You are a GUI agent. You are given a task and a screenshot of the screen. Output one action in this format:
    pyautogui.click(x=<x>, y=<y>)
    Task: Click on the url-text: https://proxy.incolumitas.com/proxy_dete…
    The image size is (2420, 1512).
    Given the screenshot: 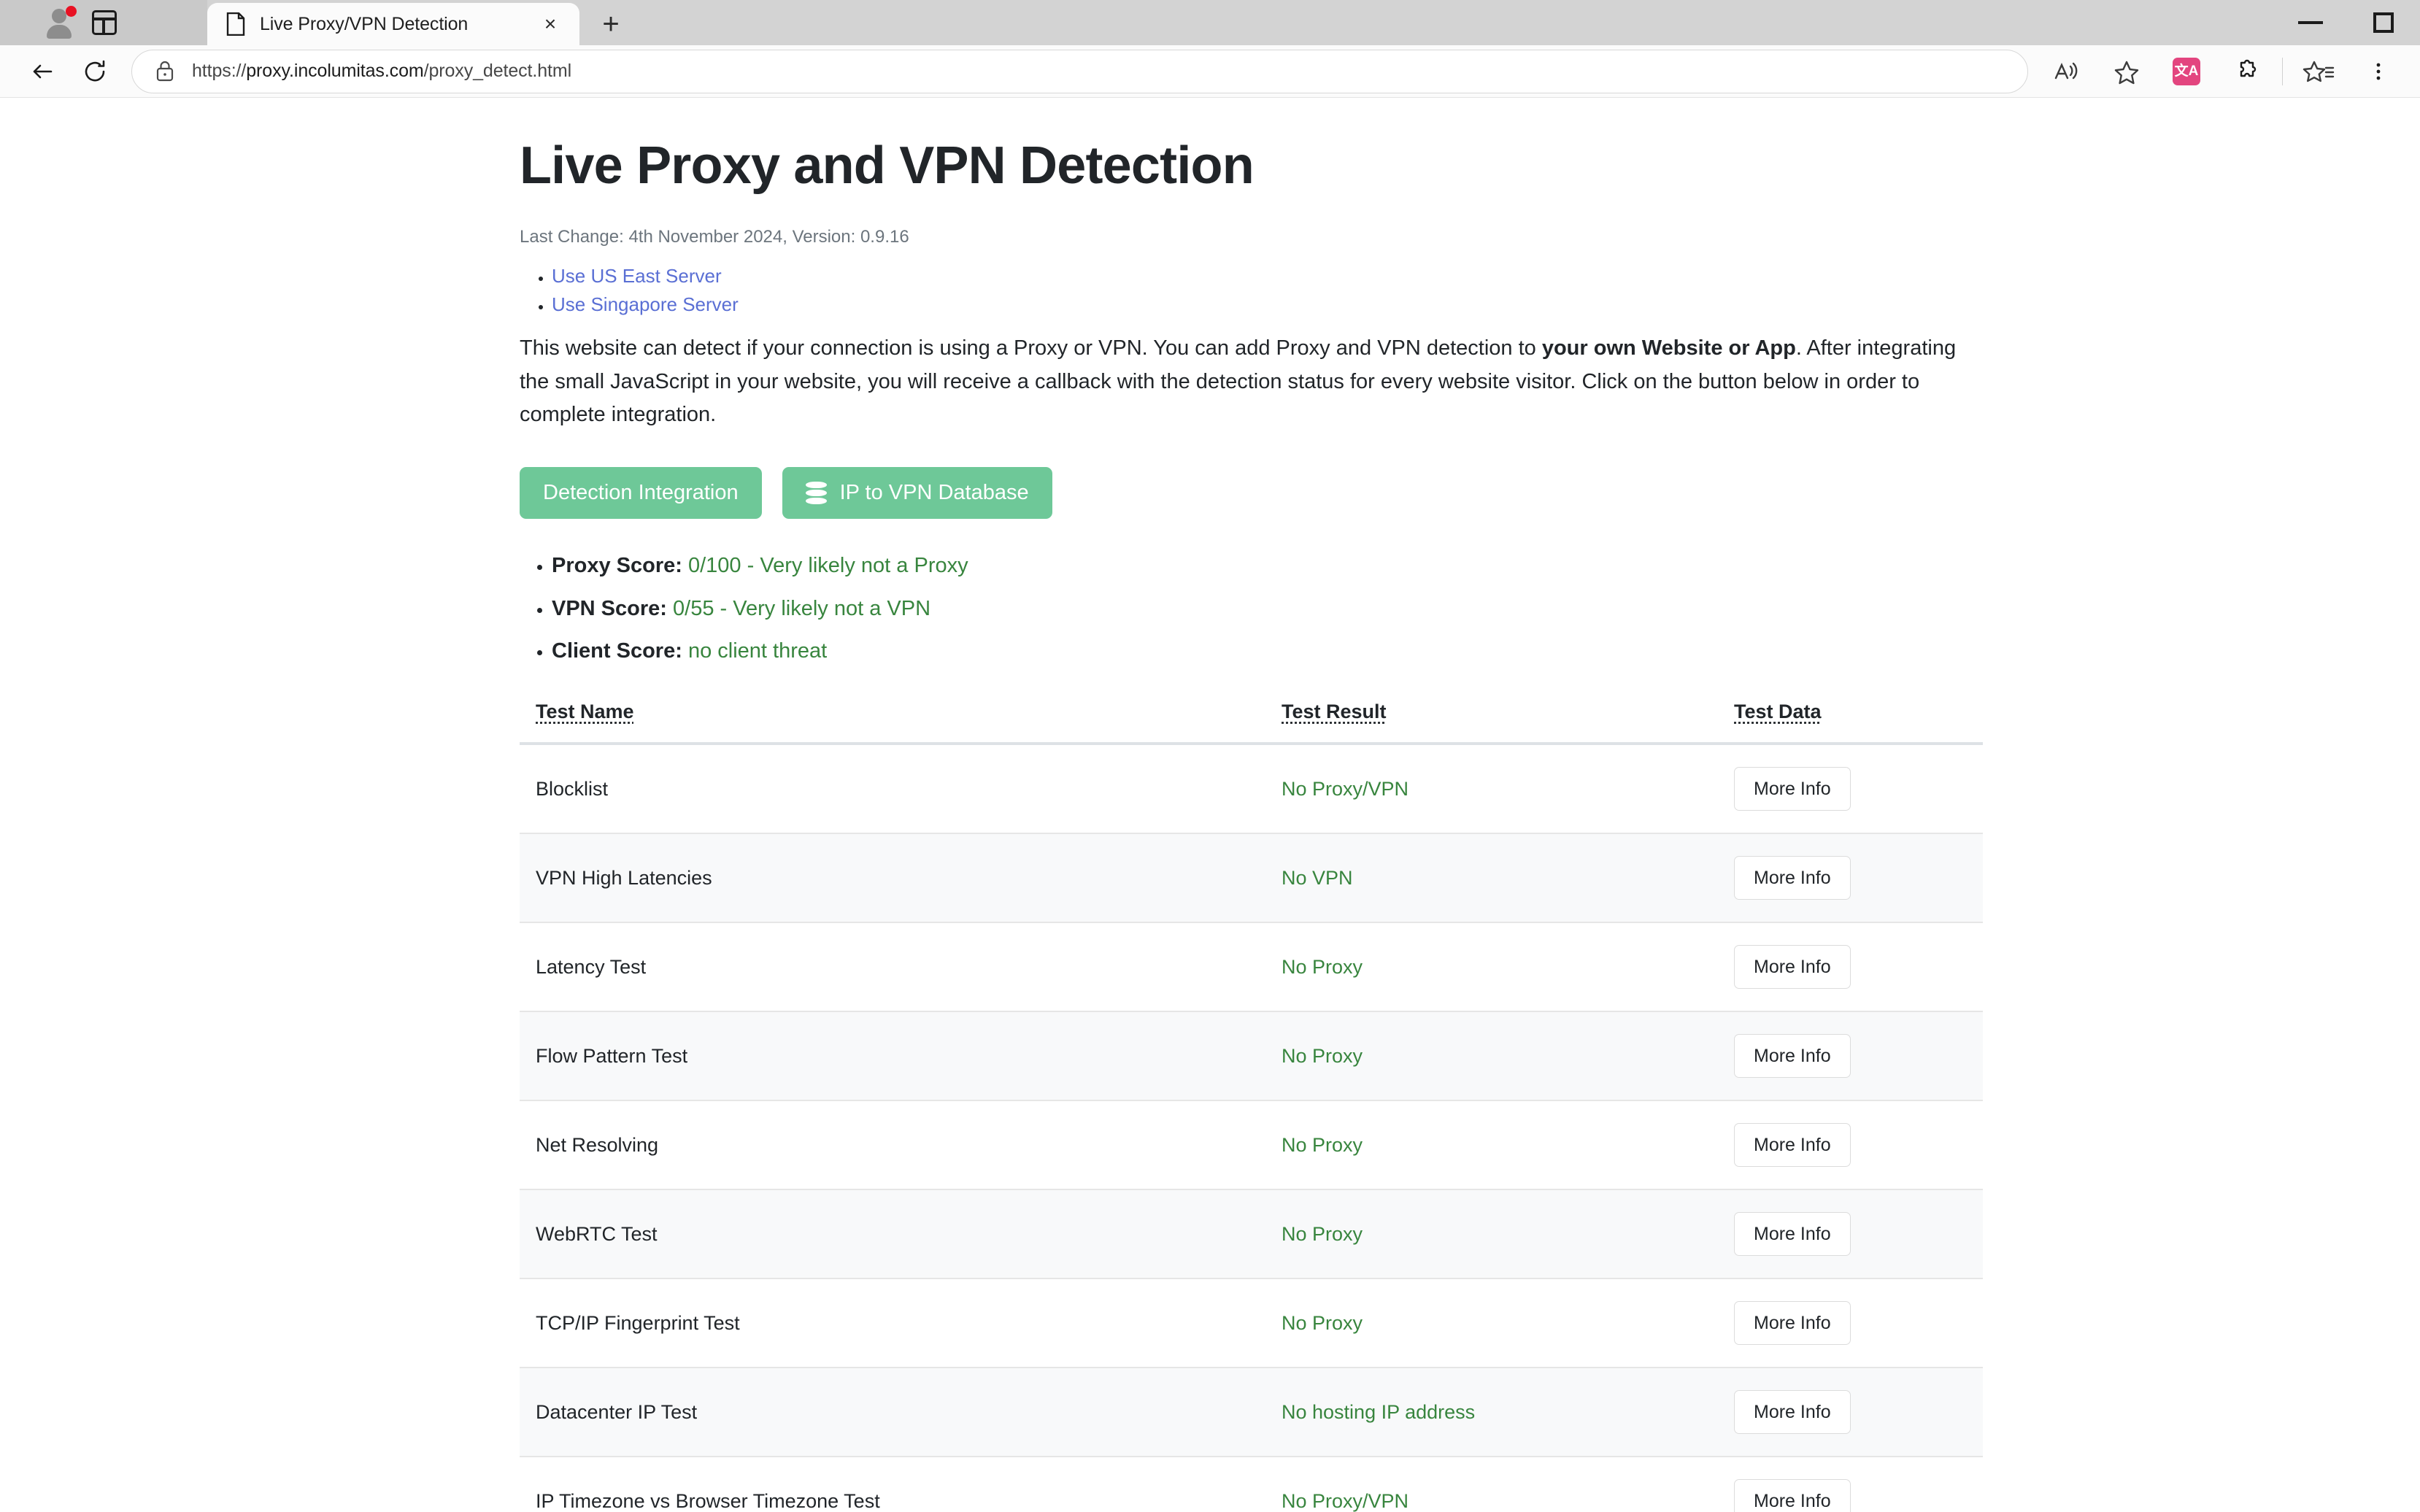 What is the action you would take?
    pyautogui.click(x=1096, y=71)
    